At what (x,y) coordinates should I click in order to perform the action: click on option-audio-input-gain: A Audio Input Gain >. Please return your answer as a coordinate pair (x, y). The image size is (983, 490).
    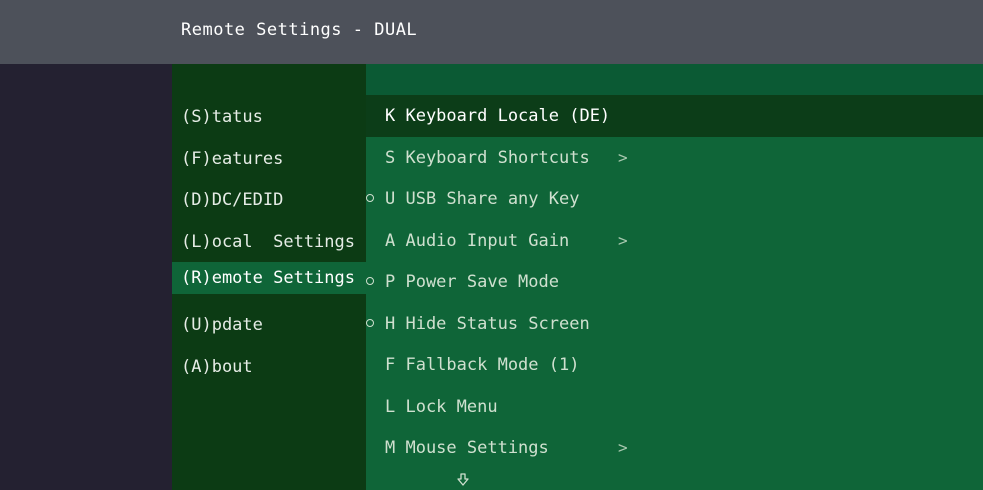
    Looking at the image, I should click on (674, 241).